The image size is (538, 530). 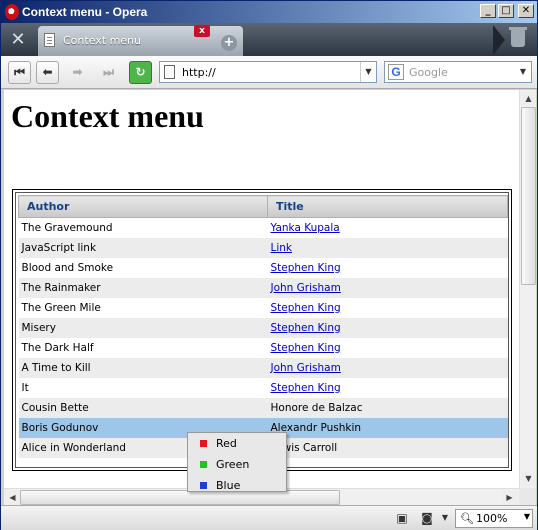 I want to click on reload-button: ↻, so click(x=140, y=72).